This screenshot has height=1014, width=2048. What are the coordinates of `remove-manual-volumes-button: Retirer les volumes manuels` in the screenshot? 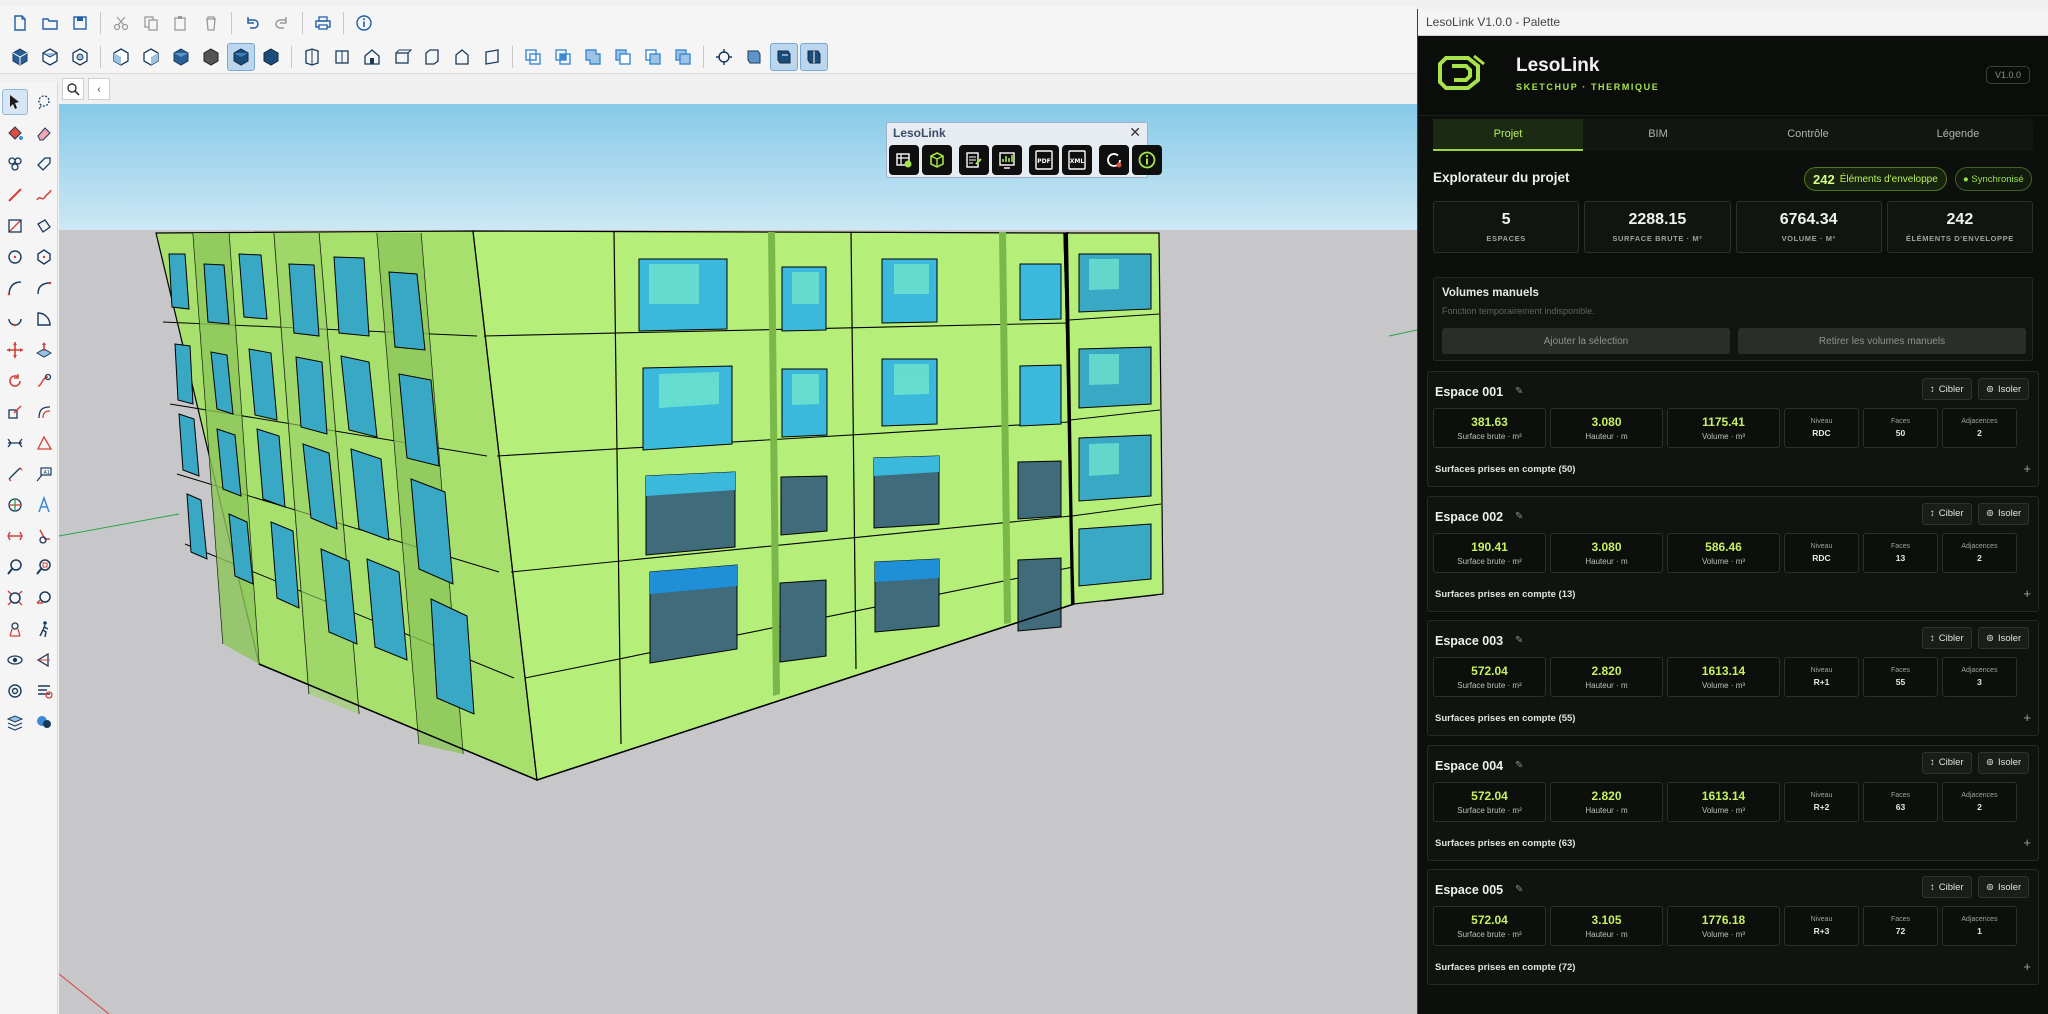 It's located at (1882, 341).